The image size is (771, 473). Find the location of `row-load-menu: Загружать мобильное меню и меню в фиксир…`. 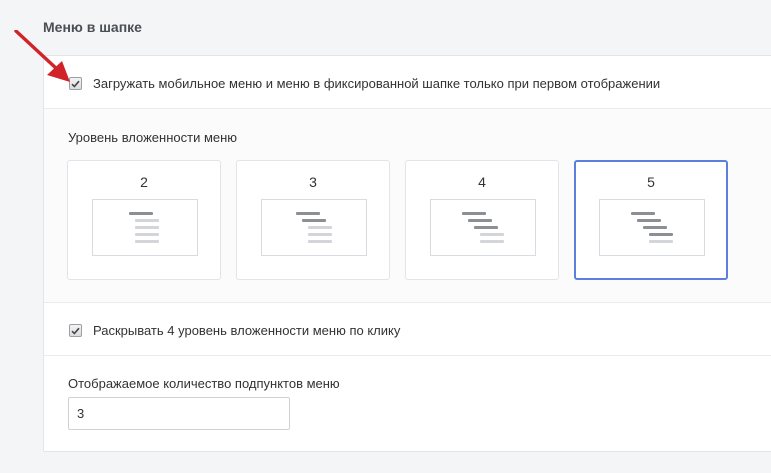

row-load-menu: Загружать мобильное меню и меню в фиксир… is located at coordinates (407, 82).